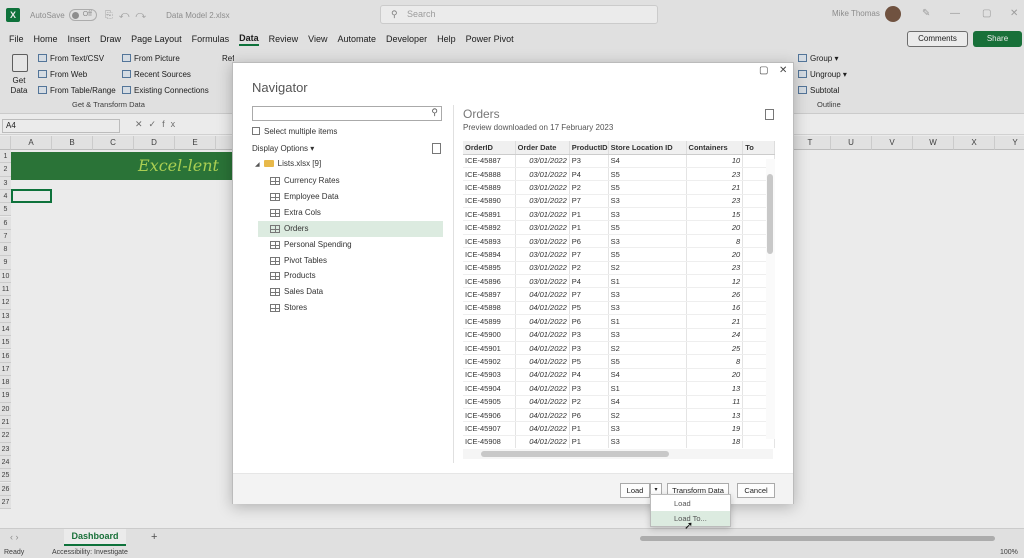 This screenshot has width=1024, height=558. I want to click on table-cell: 8, so click(715, 241).